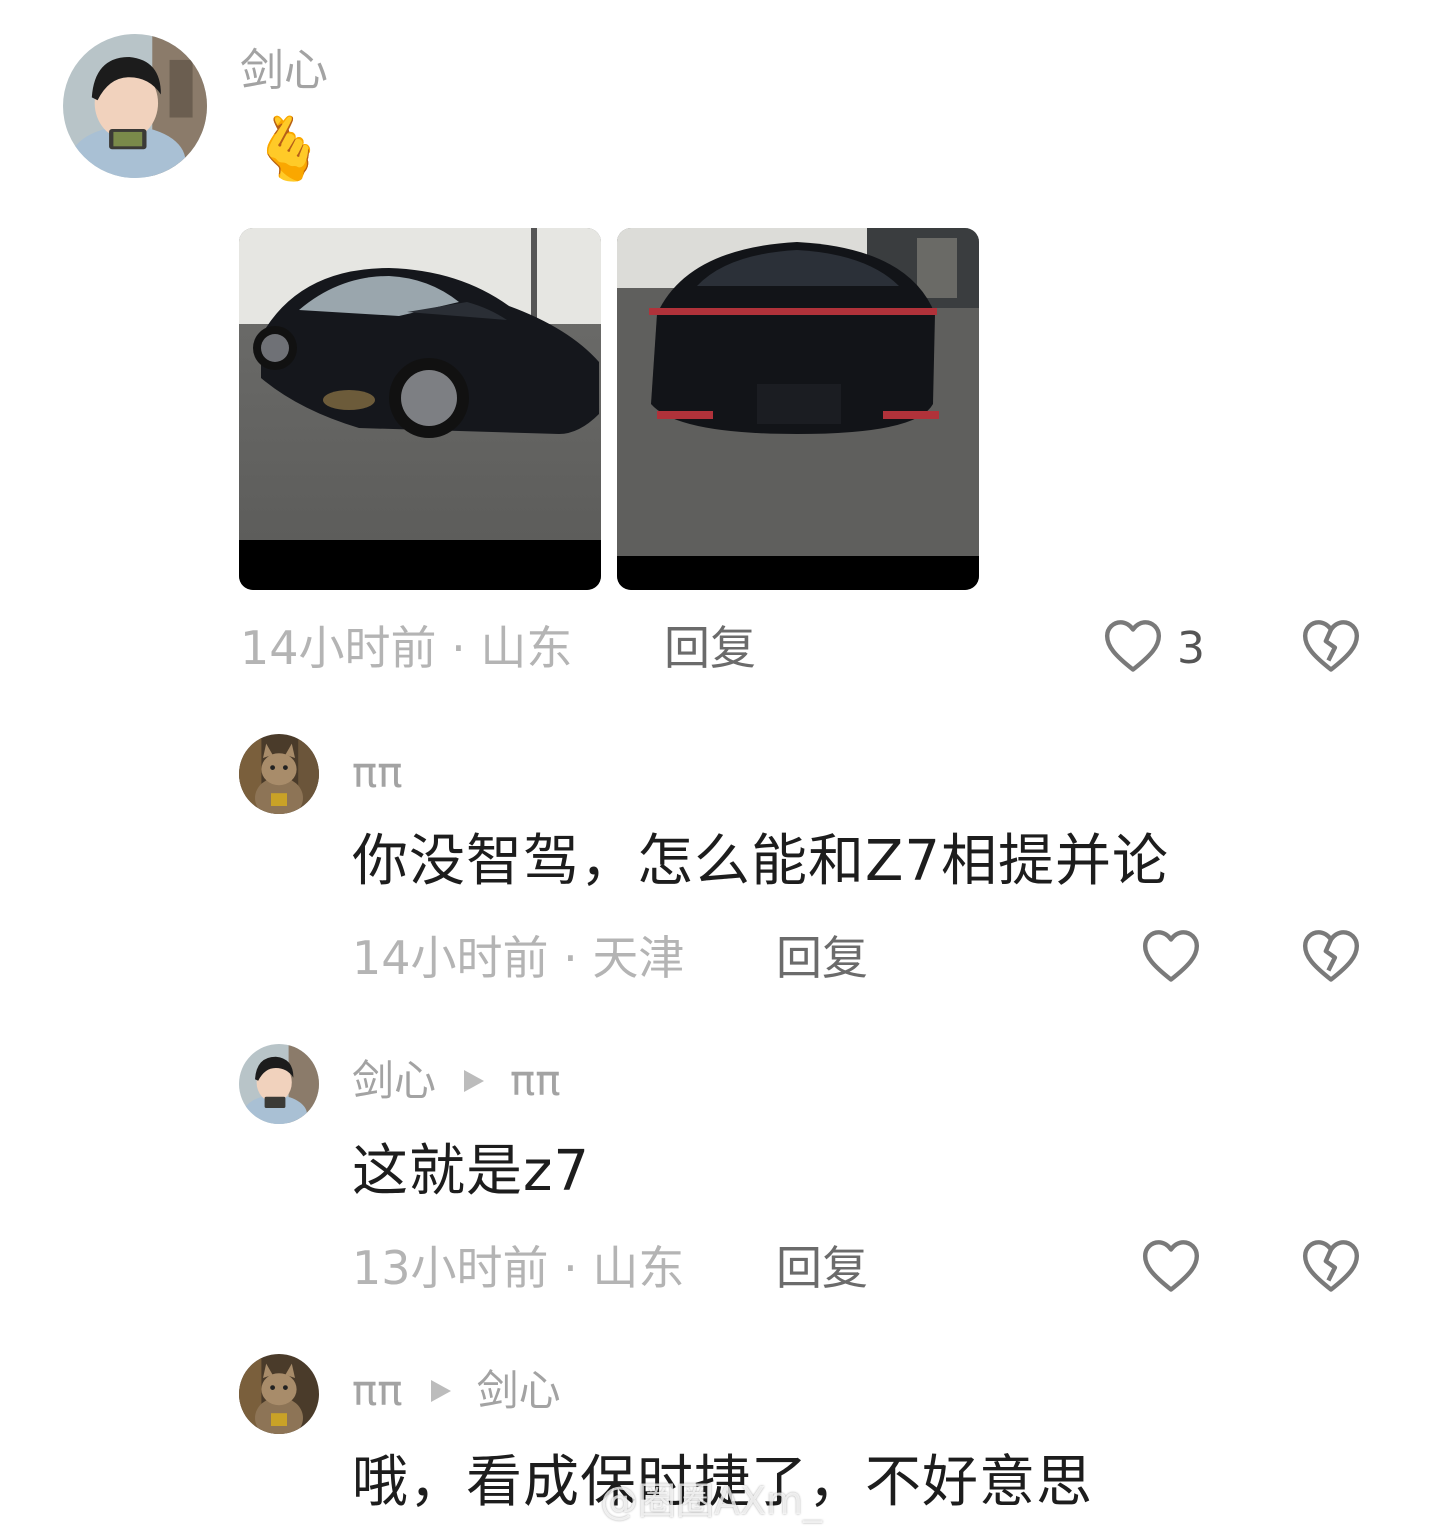 The width and height of the screenshot is (1439, 1529). I want to click on comment-author: 剑心, so click(284, 71).